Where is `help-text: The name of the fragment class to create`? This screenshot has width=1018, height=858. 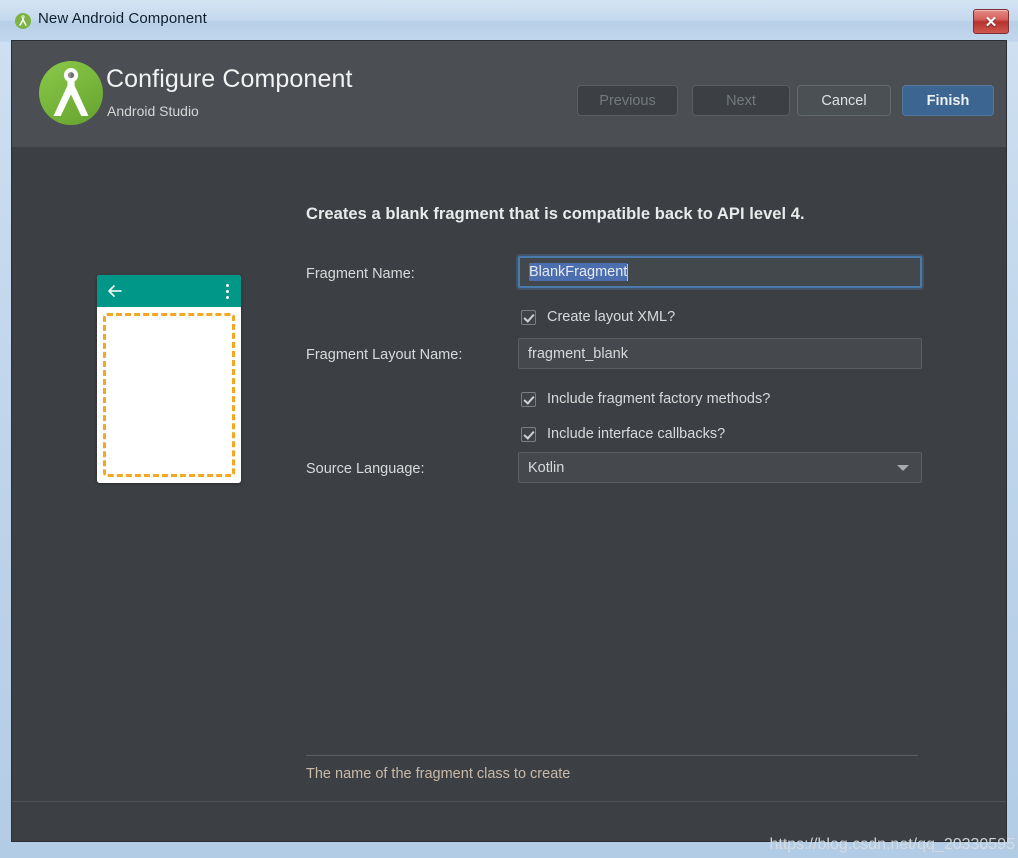
help-text: The name of the fragment class to create is located at coordinates (438, 774).